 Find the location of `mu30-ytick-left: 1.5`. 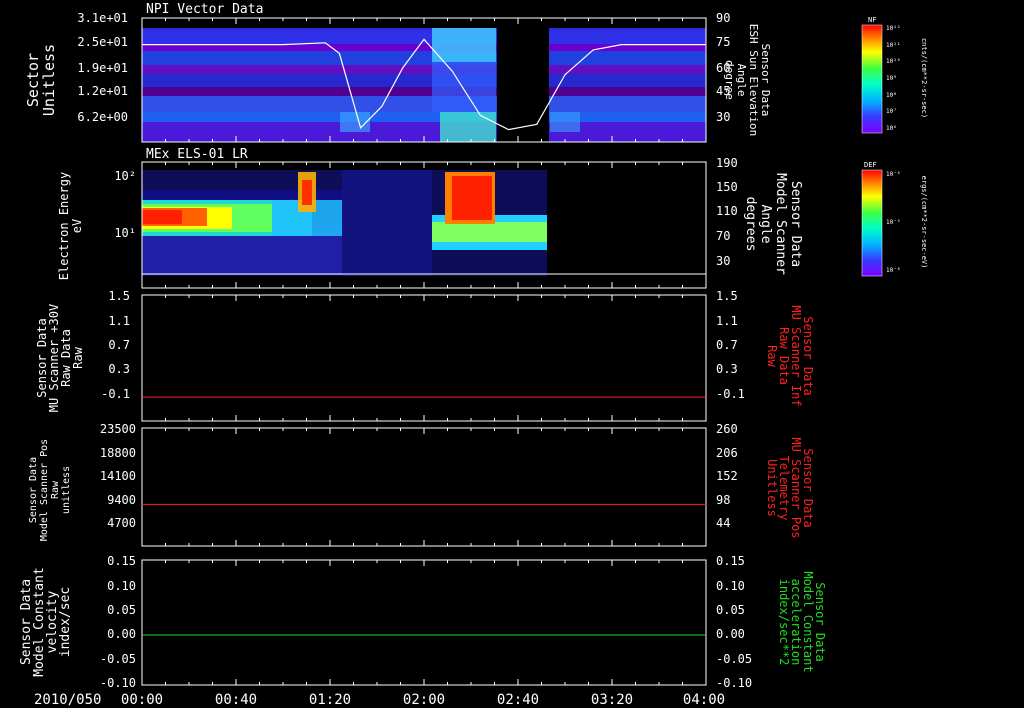

mu30-ytick-left: 1.5 is located at coordinates (119, 296).